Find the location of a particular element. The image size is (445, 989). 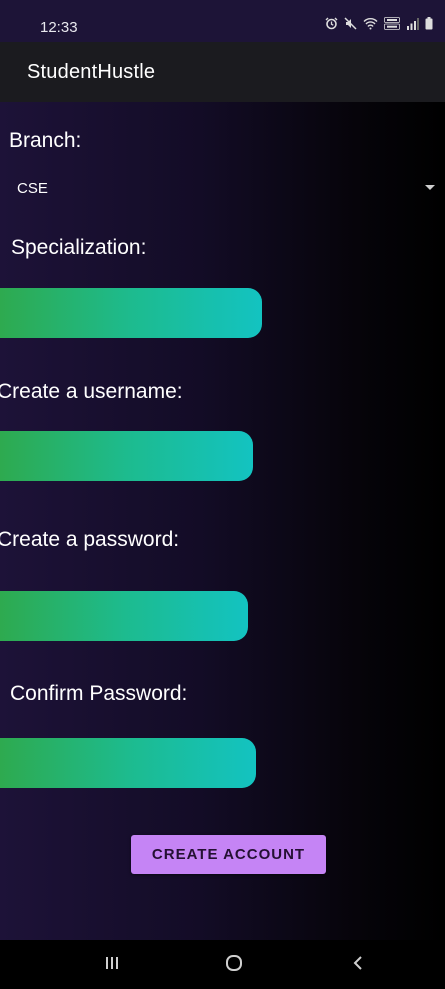

status-time: 12:33 is located at coordinates (59, 27).